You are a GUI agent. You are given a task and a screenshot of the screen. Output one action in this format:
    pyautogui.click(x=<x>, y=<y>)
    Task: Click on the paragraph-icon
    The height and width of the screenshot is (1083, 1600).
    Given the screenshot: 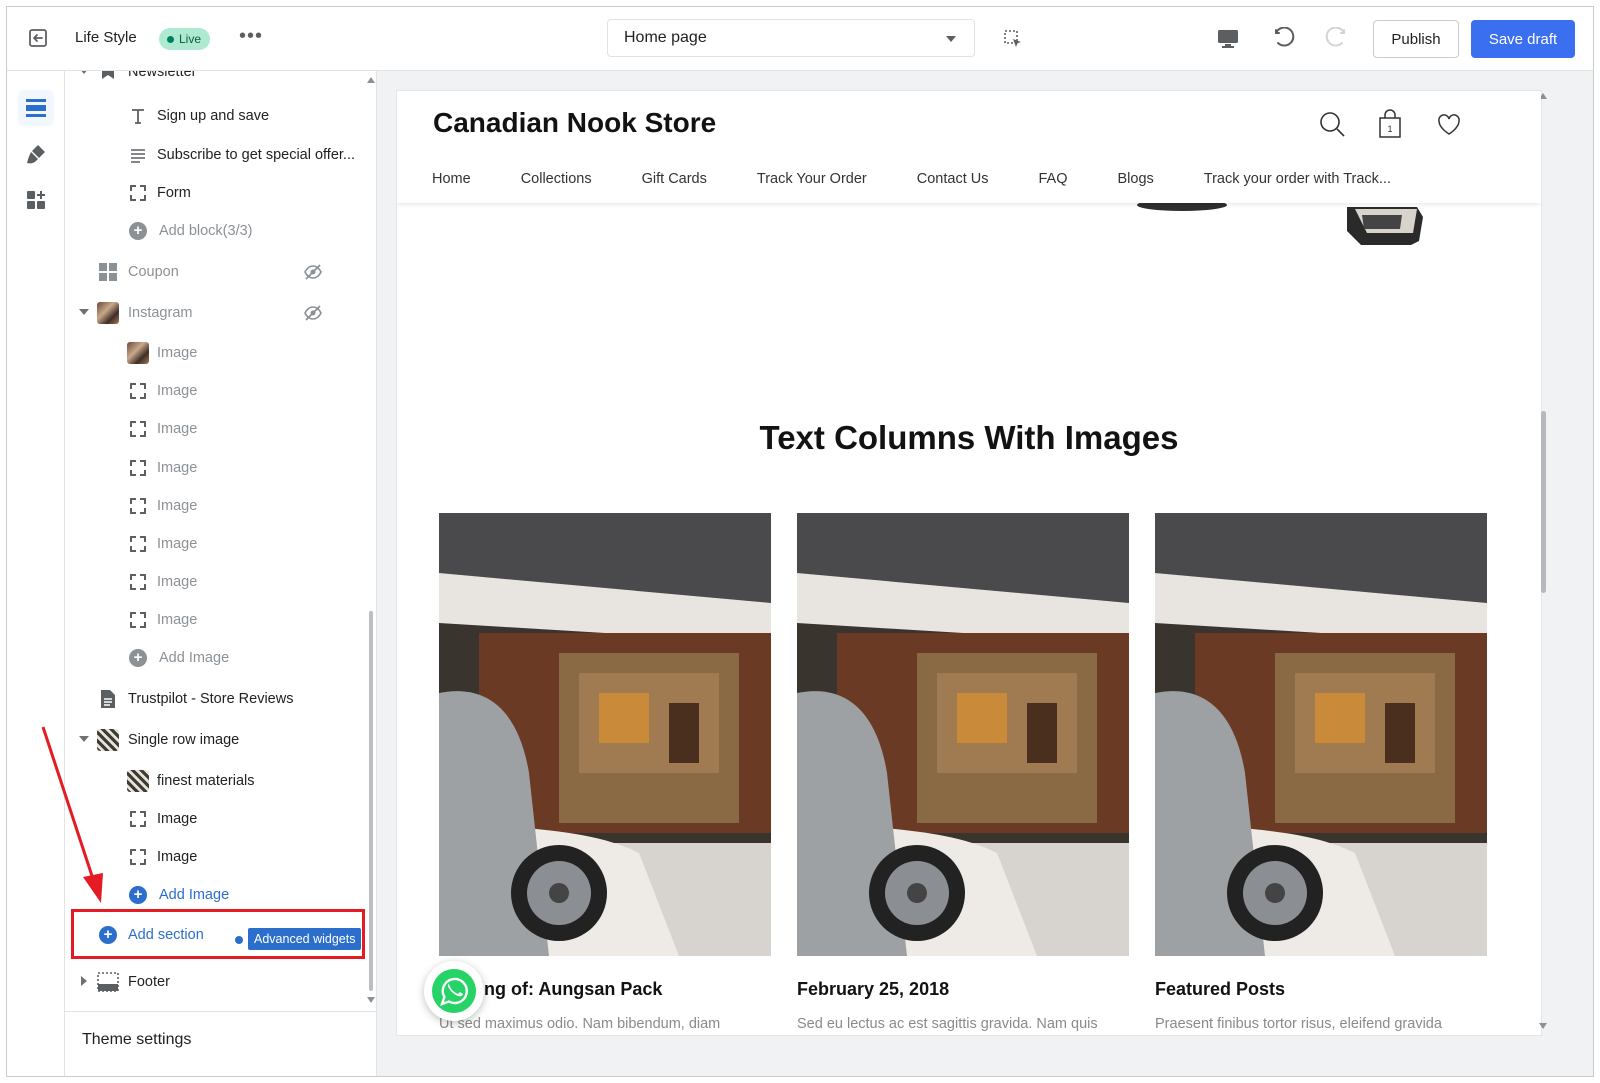 What is the action you would take?
    pyautogui.click(x=138, y=155)
    